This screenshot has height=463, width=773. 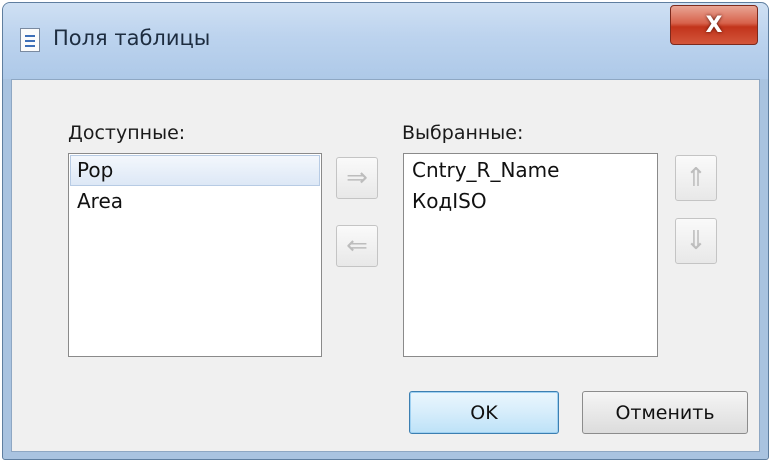 I want to click on list-item-kod-iso: КодISO, so click(x=530, y=201).